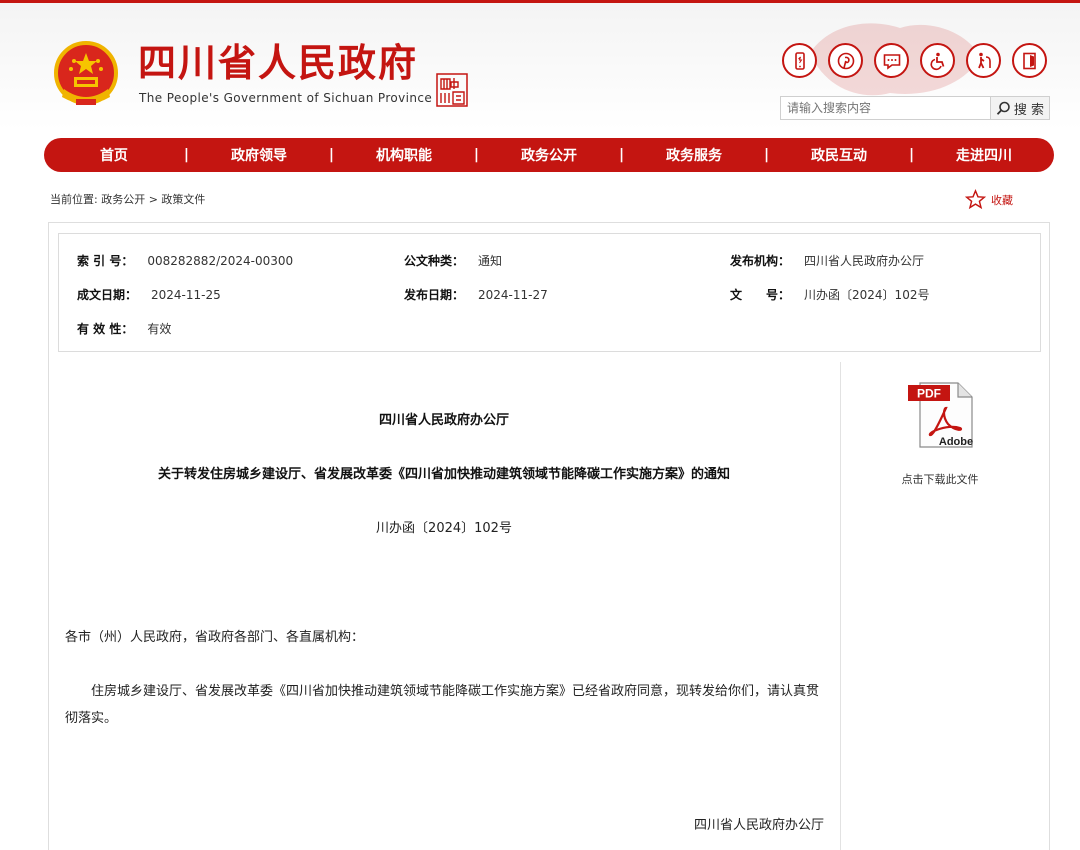 This screenshot has width=1080, height=850. I want to click on pinterest-icon, so click(845, 60).